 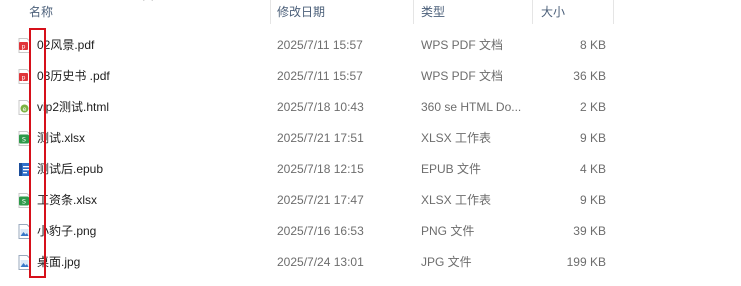 I want to click on column-header-bar: ︿ 名称 修改日期 类型 大小, so click(x=370, y=12).